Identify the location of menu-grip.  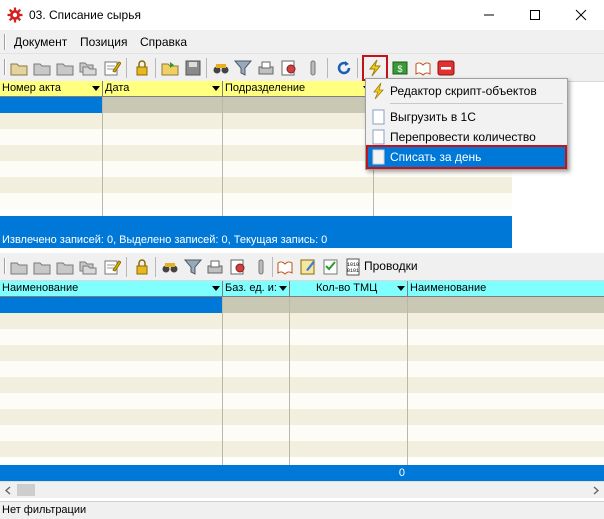
(5, 42).